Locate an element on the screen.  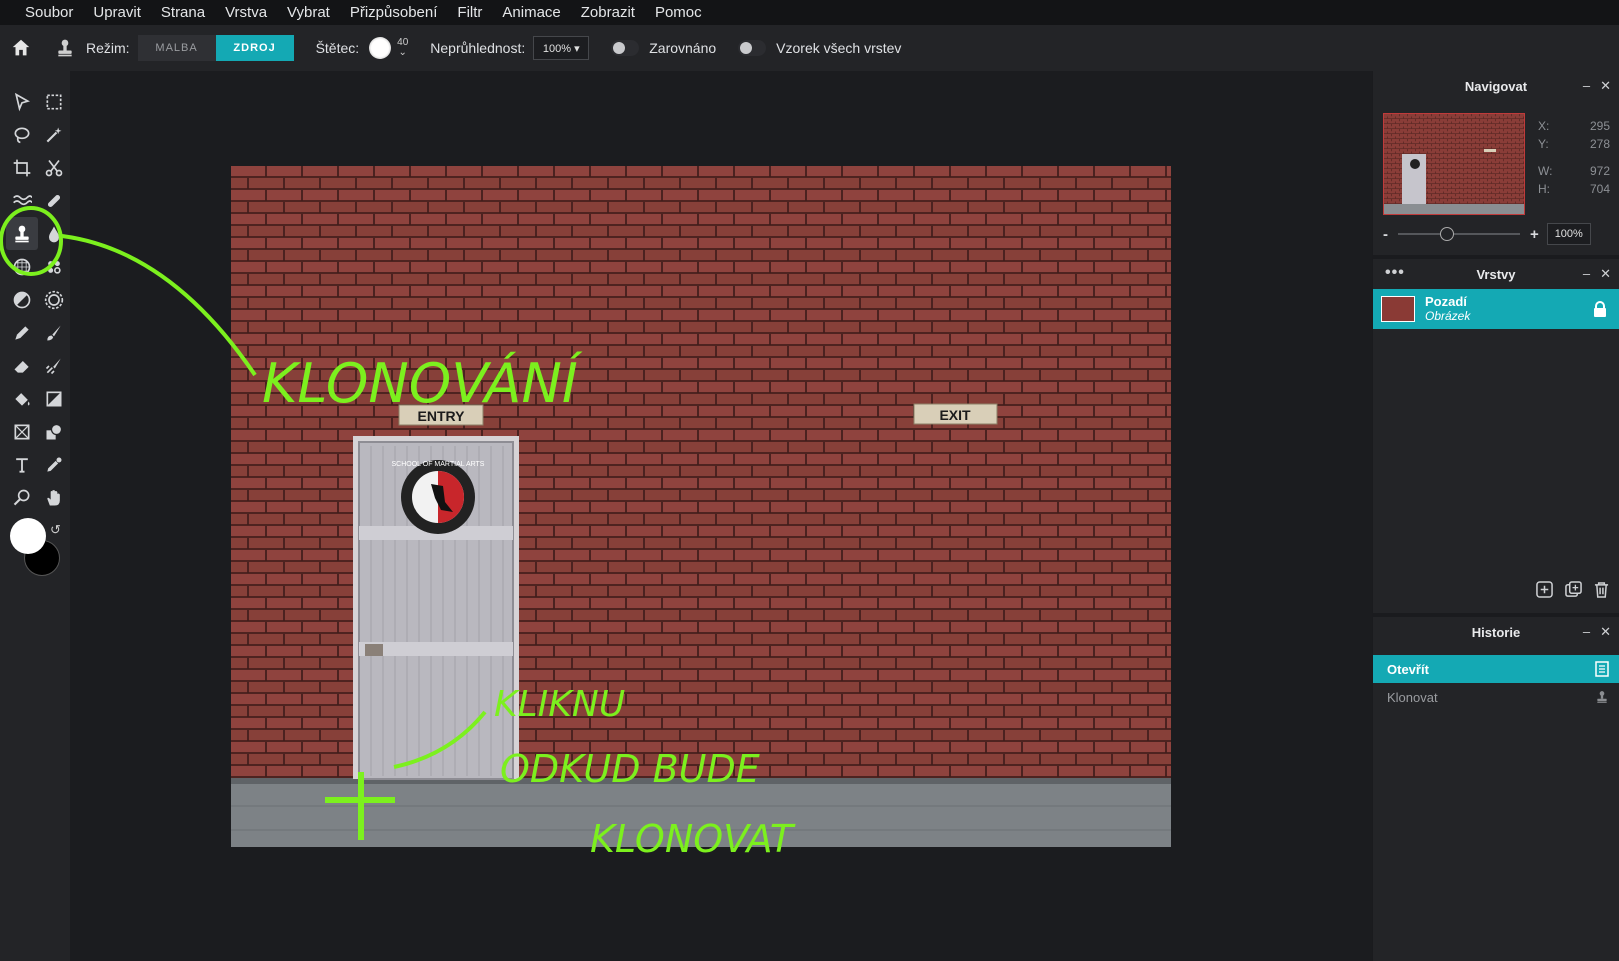
menu-vrstva: Vrstva is located at coordinates (246, 12).